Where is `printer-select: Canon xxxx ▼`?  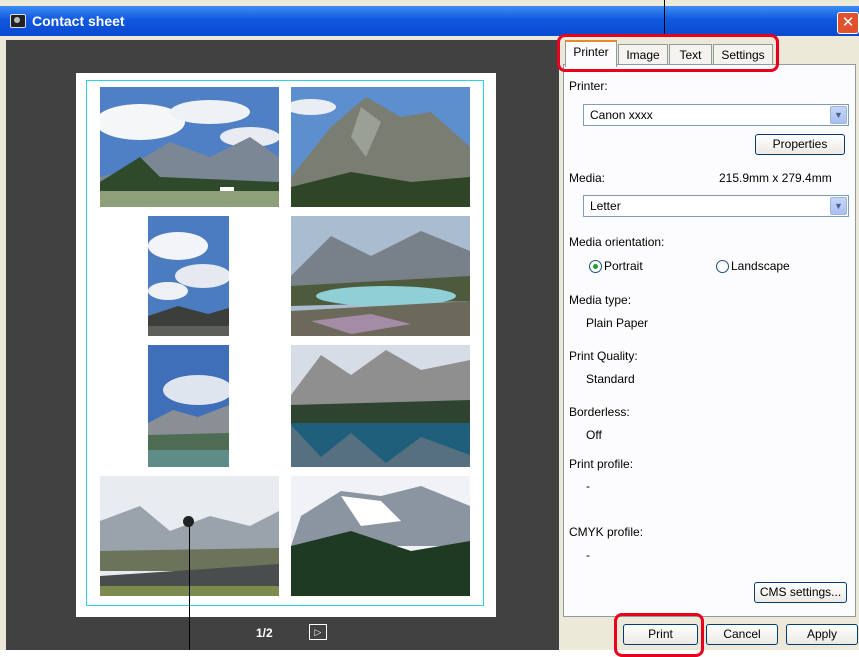 printer-select: Canon xxxx ▼ is located at coordinates (716, 115).